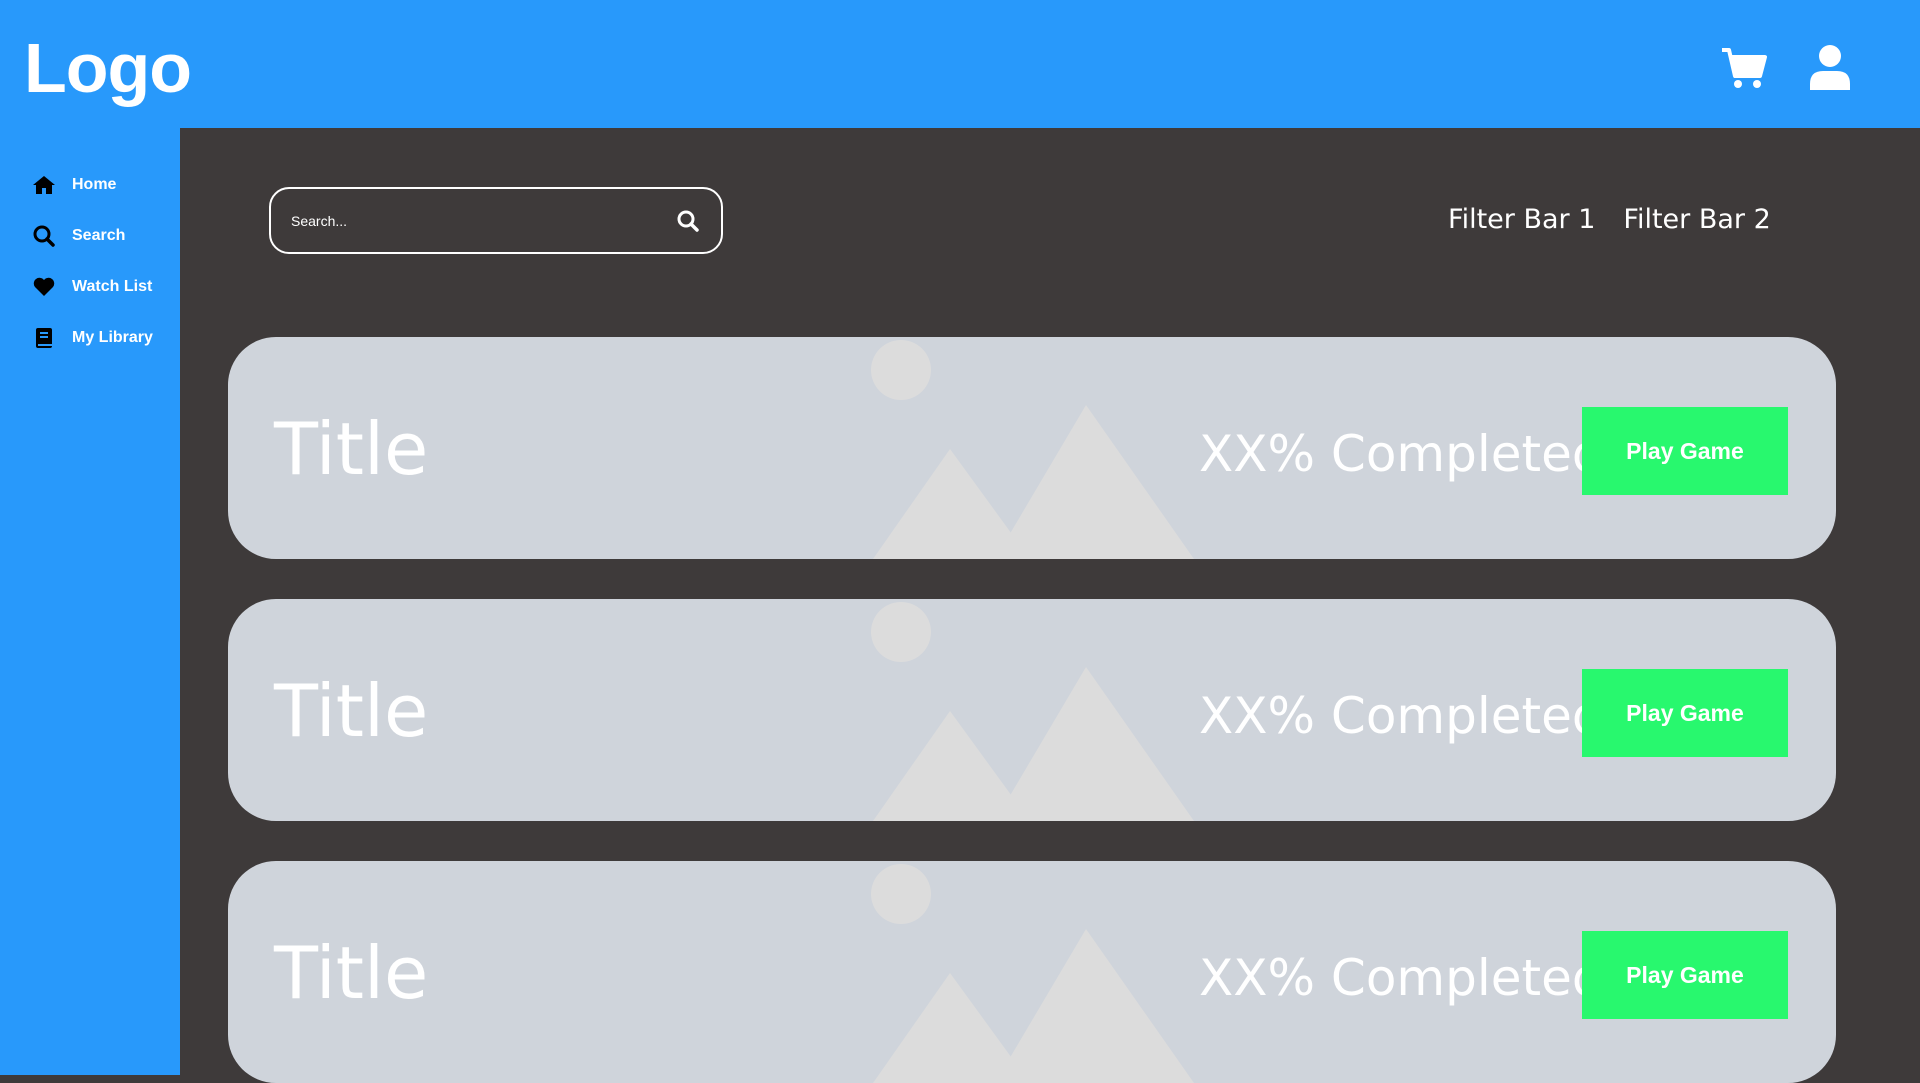 This screenshot has width=1920, height=1083. I want to click on logo: Logo, so click(108, 68).